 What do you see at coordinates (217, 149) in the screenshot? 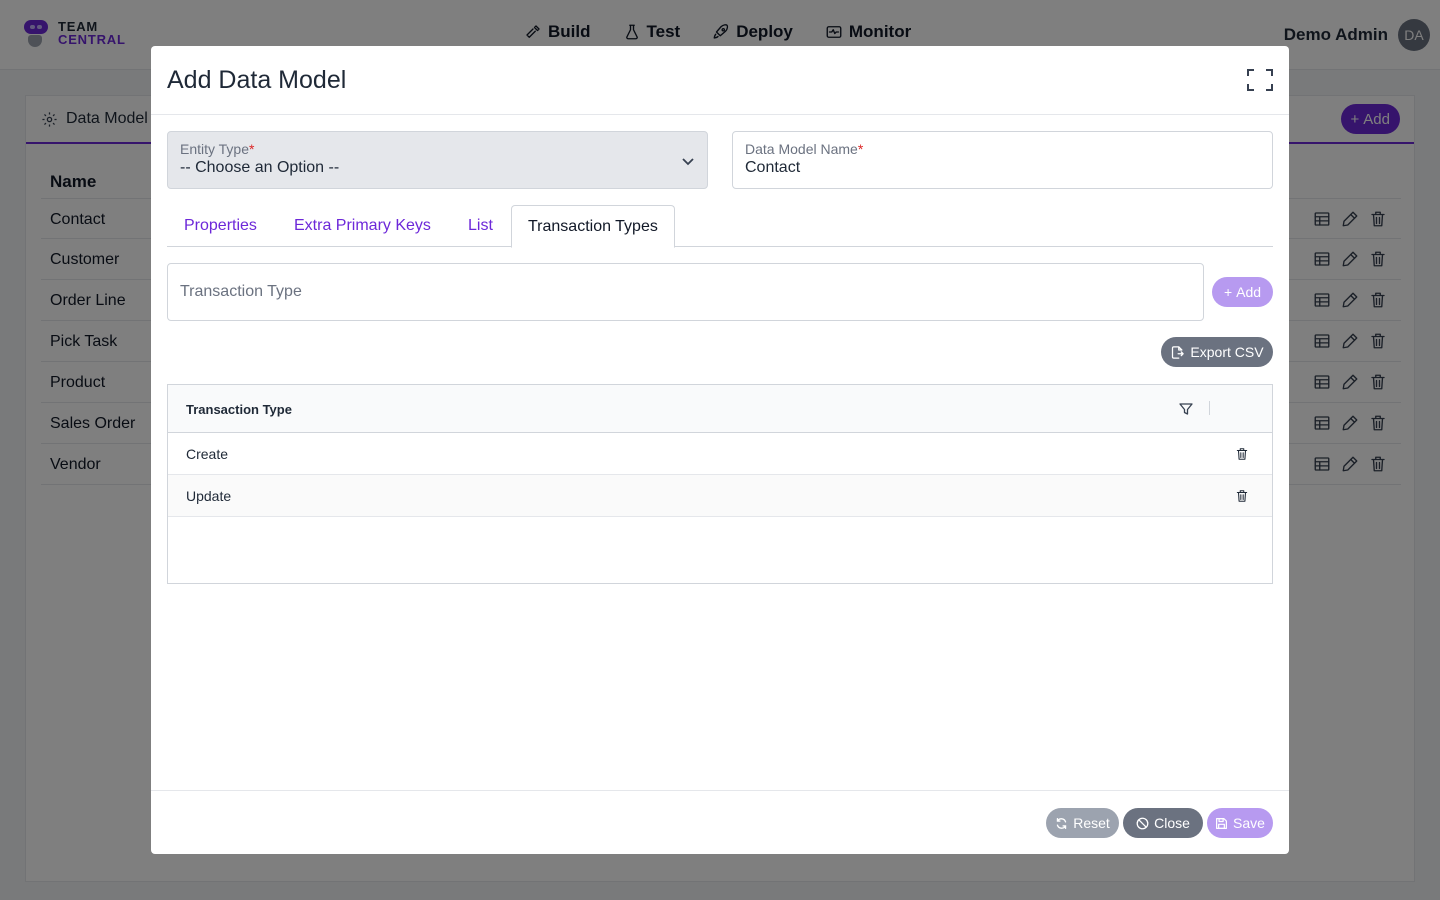
I see `entity-type-label: Entity Type*` at bounding box center [217, 149].